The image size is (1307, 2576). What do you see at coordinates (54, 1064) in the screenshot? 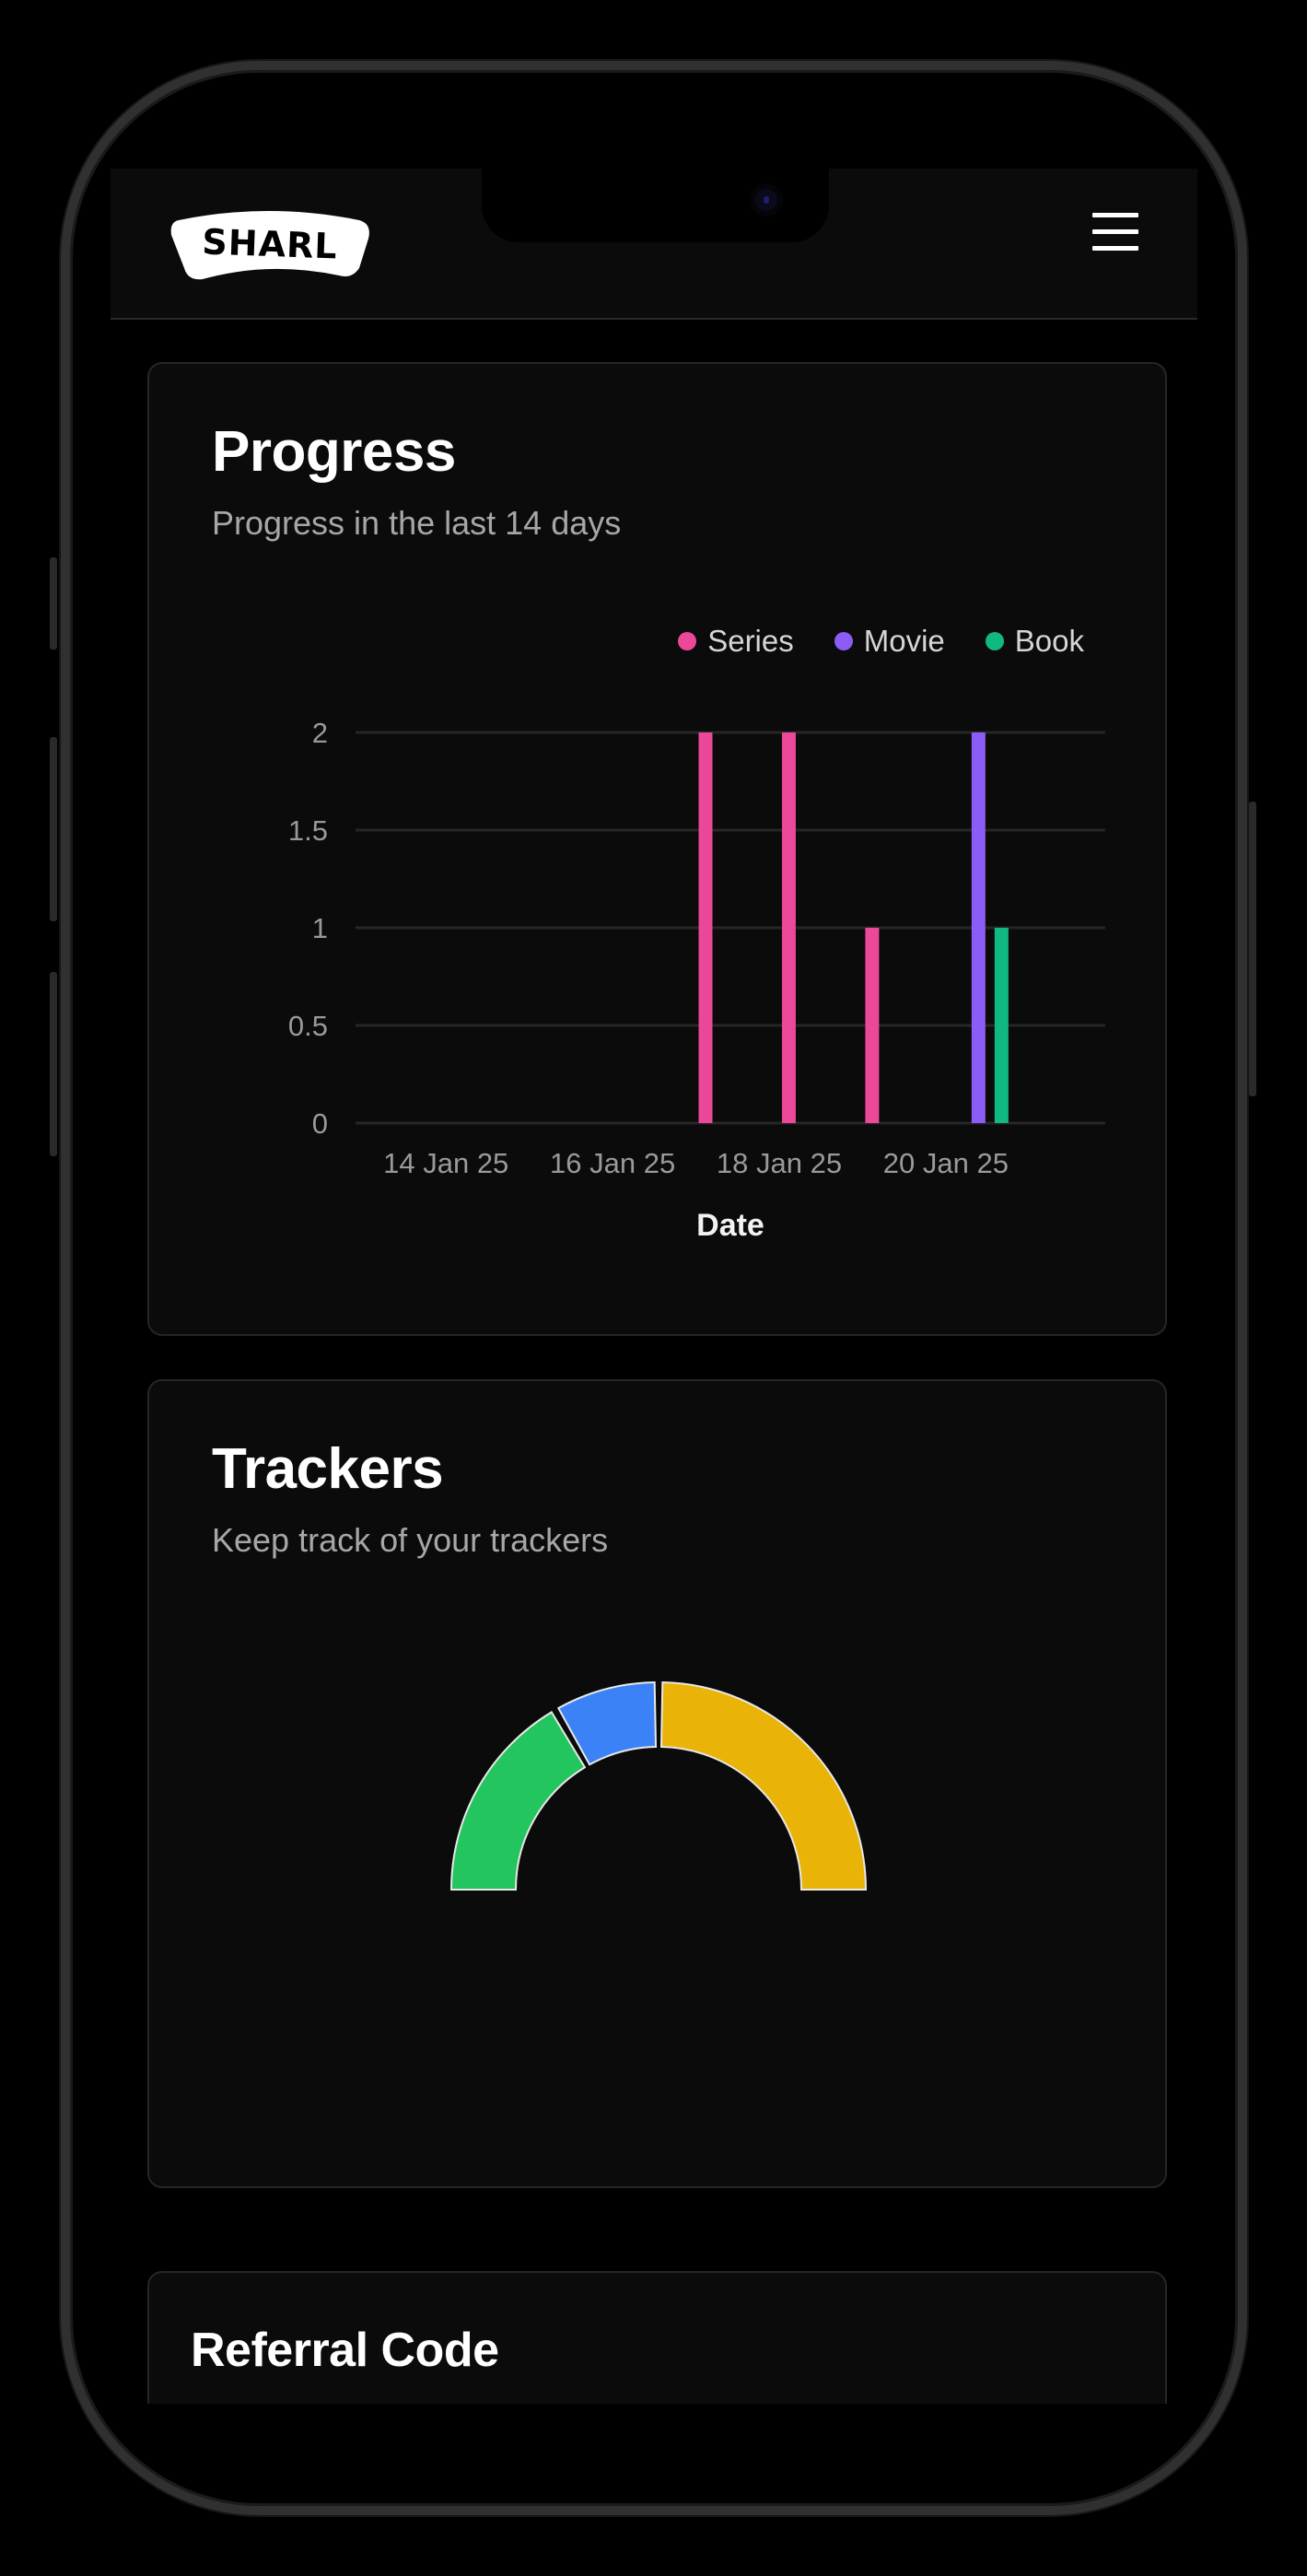
I see `phone-volume-down-button` at bounding box center [54, 1064].